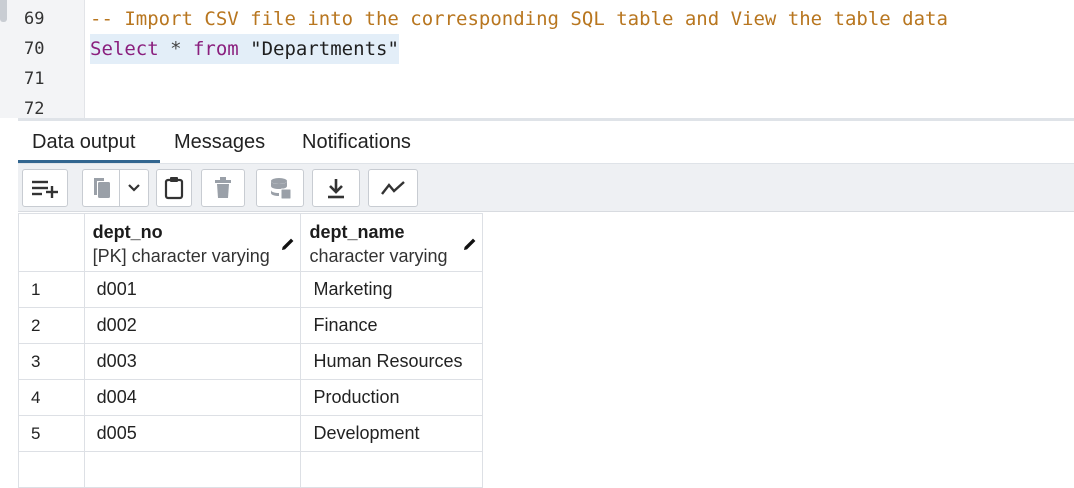  What do you see at coordinates (192, 361) in the screenshot?
I see `cell-dept-no: d003` at bounding box center [192, 361].